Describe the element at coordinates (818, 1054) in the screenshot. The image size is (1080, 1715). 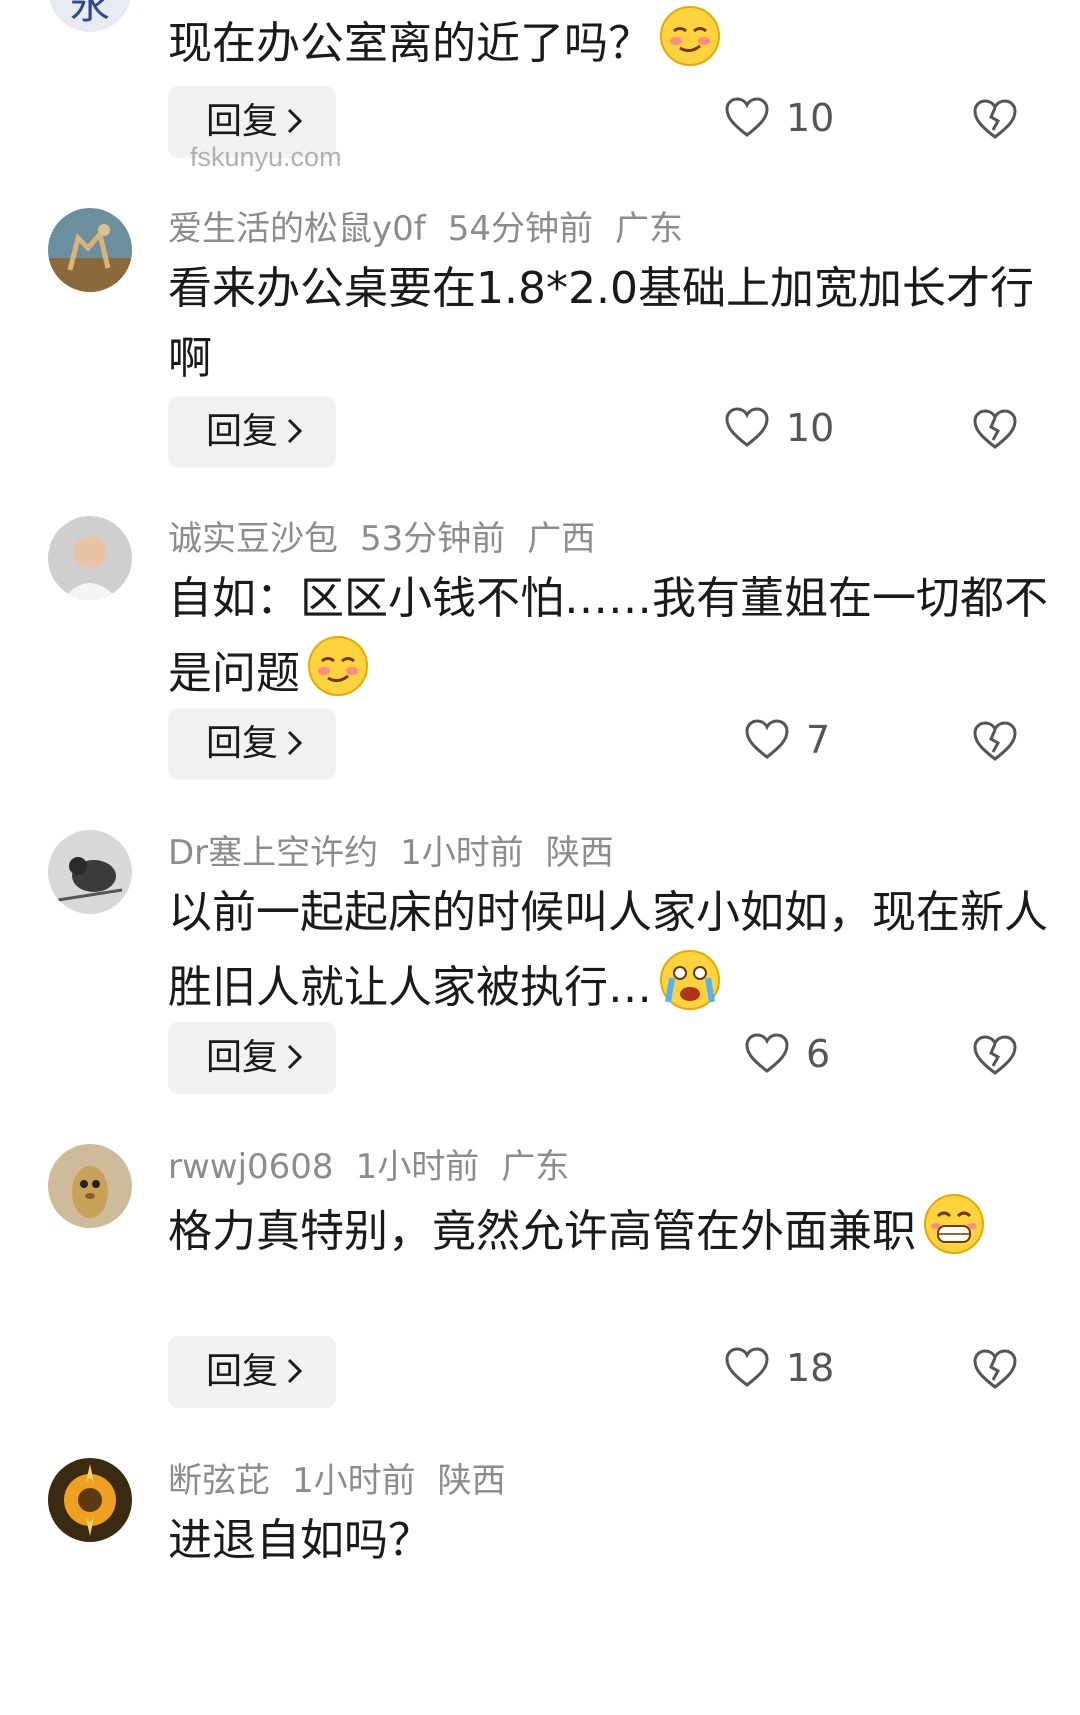
I see `like-count: 6` at that location.